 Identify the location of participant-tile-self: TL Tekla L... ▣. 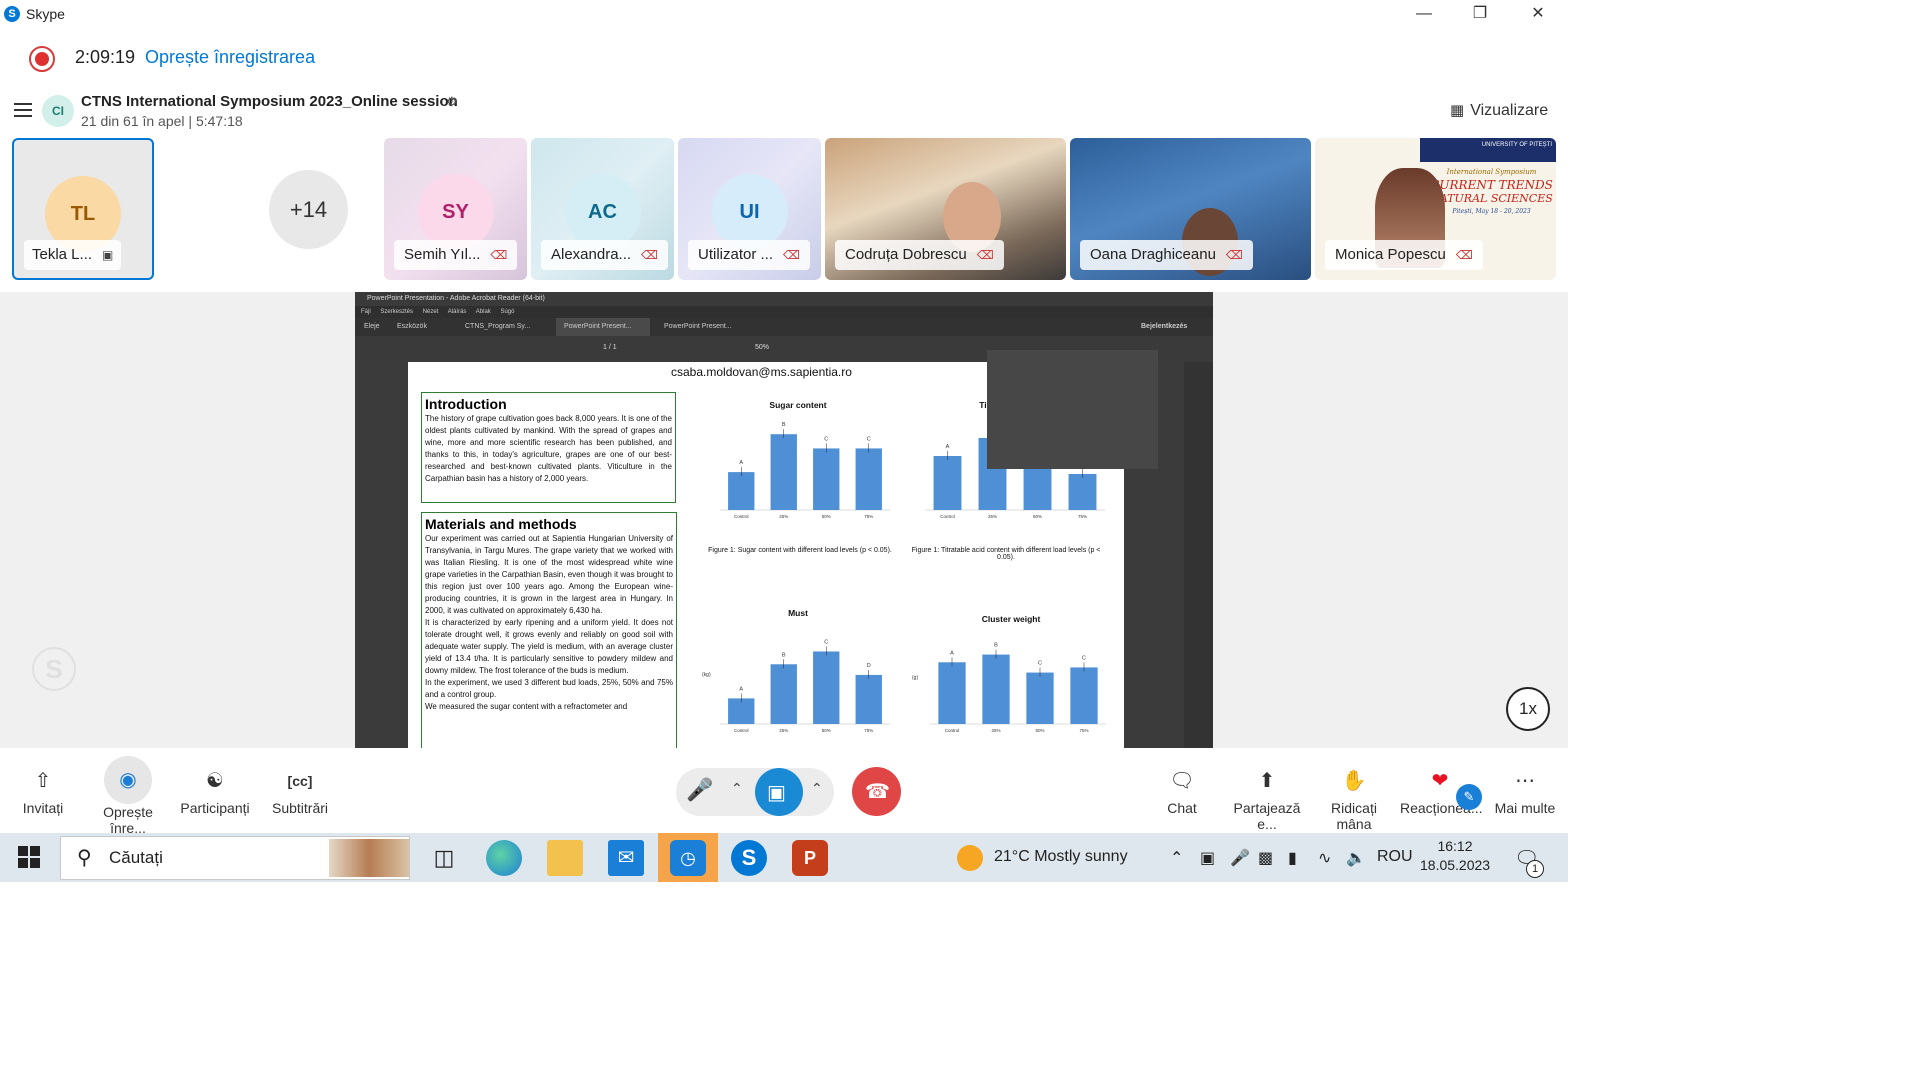
(83, 209).